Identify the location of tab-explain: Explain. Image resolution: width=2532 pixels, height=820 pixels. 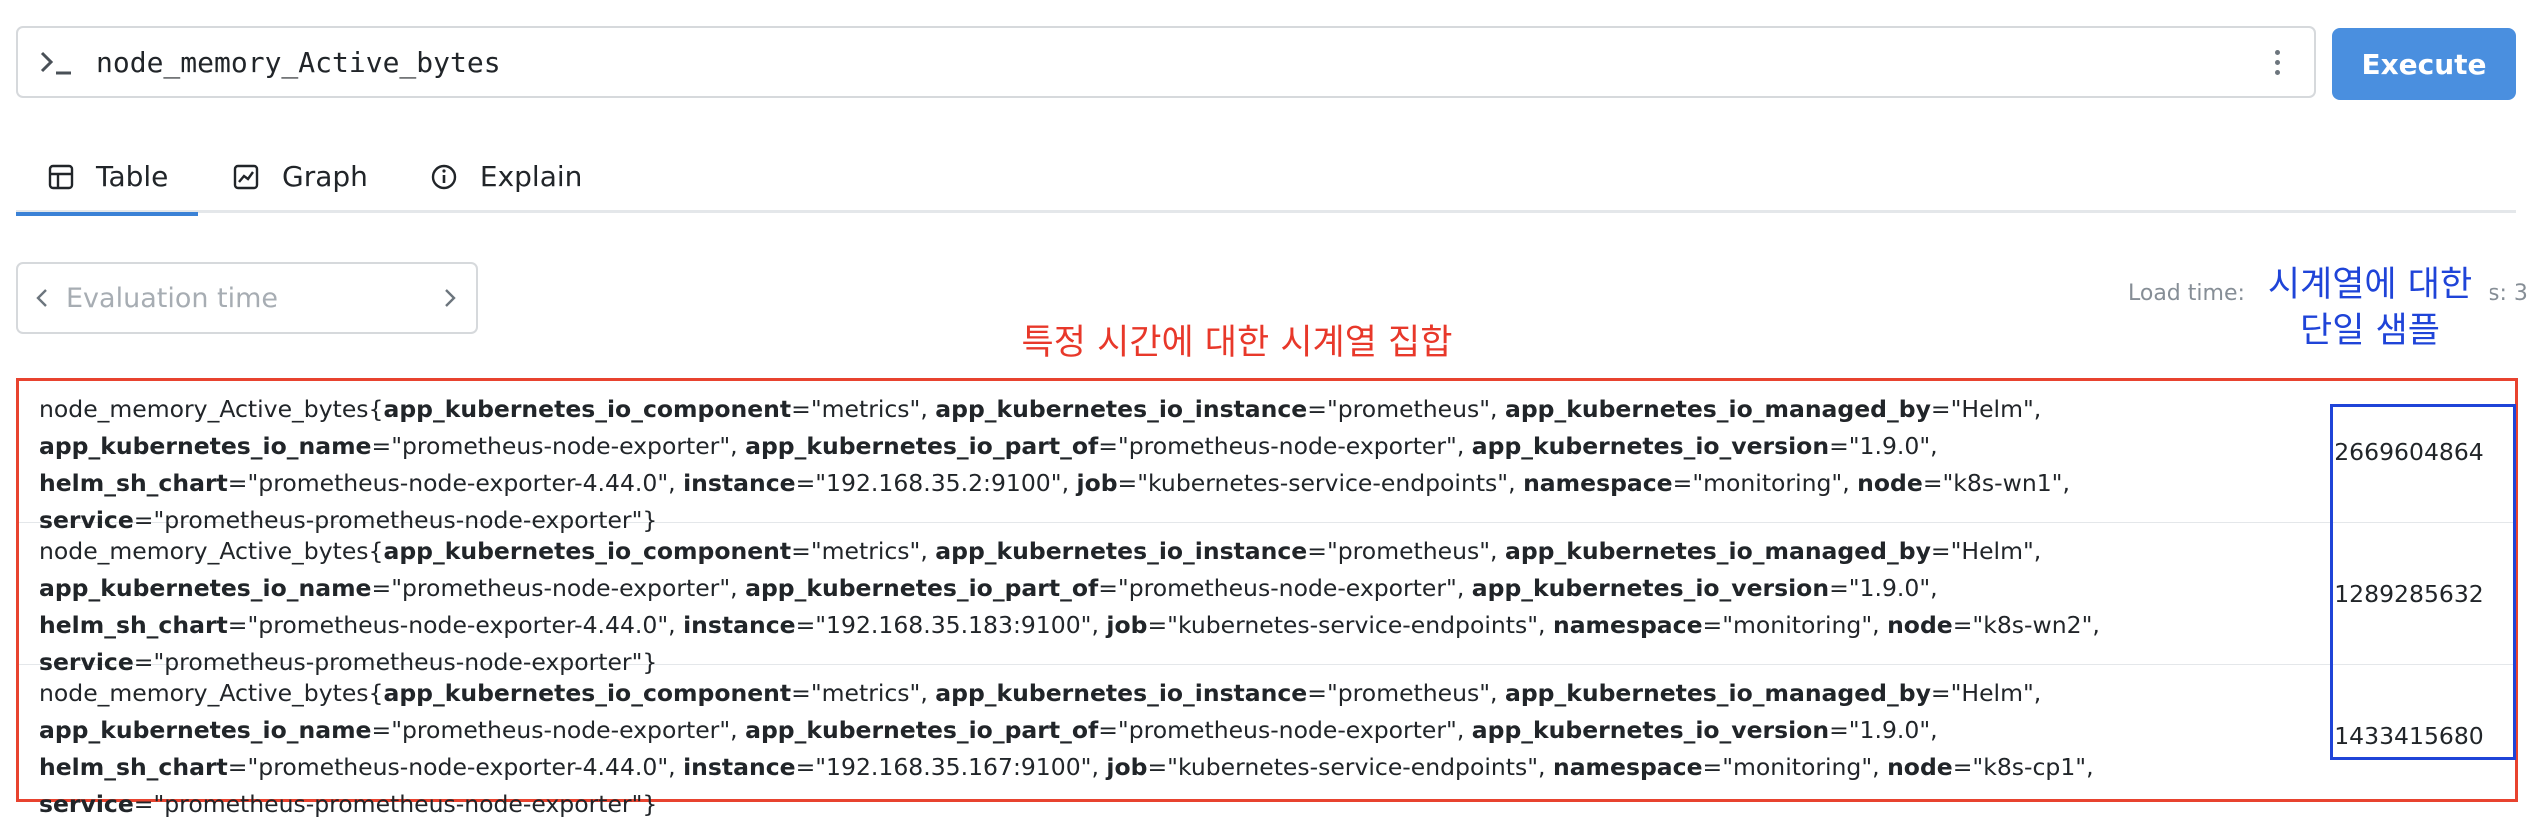
(507, 176).